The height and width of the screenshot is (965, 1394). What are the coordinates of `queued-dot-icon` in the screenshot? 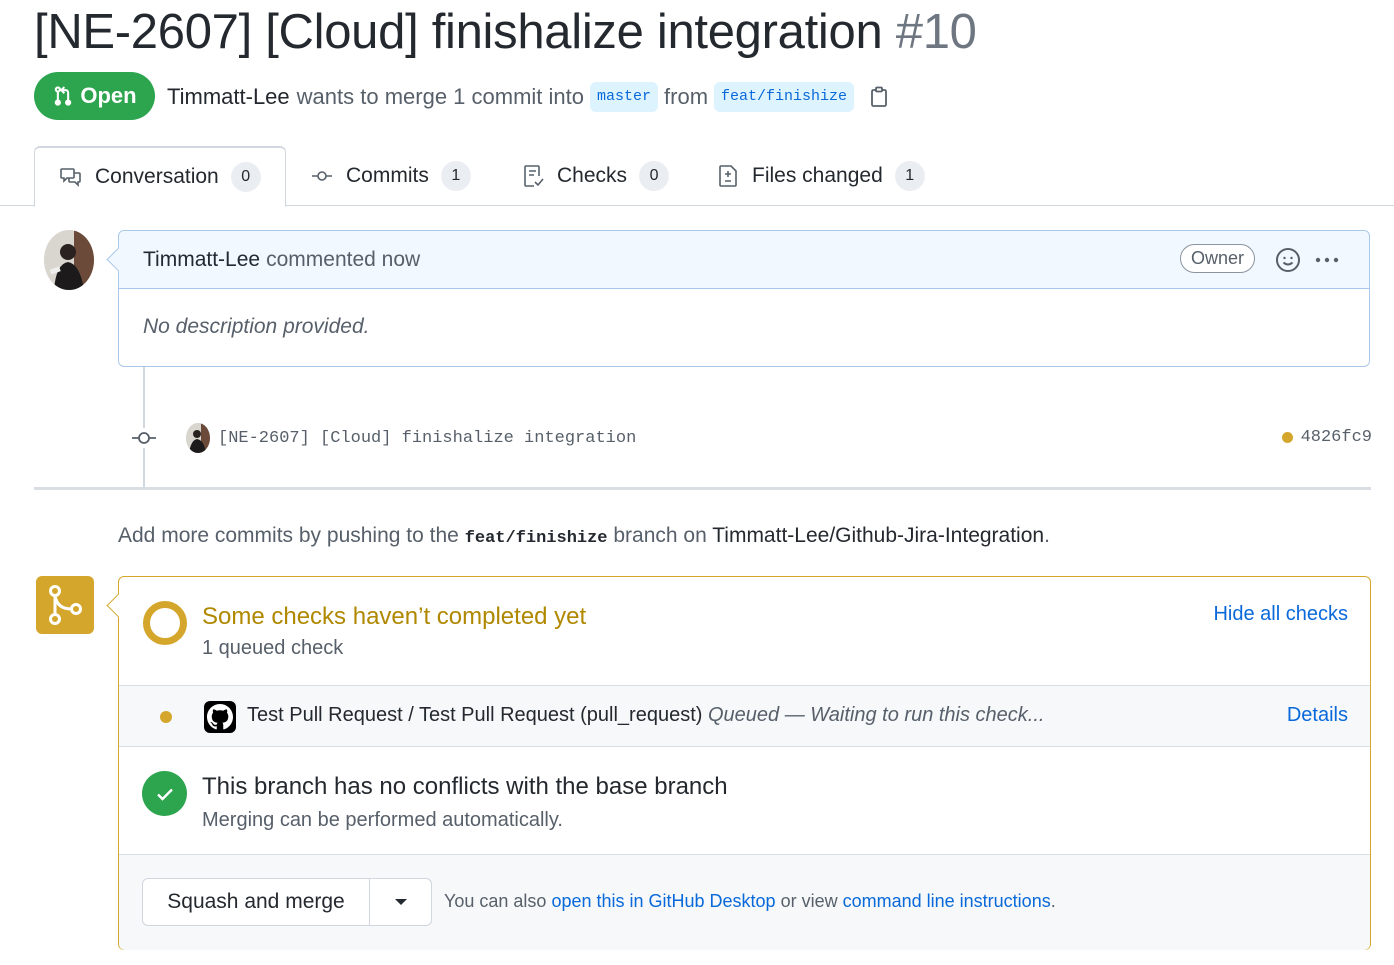 It's located at (166, 717).